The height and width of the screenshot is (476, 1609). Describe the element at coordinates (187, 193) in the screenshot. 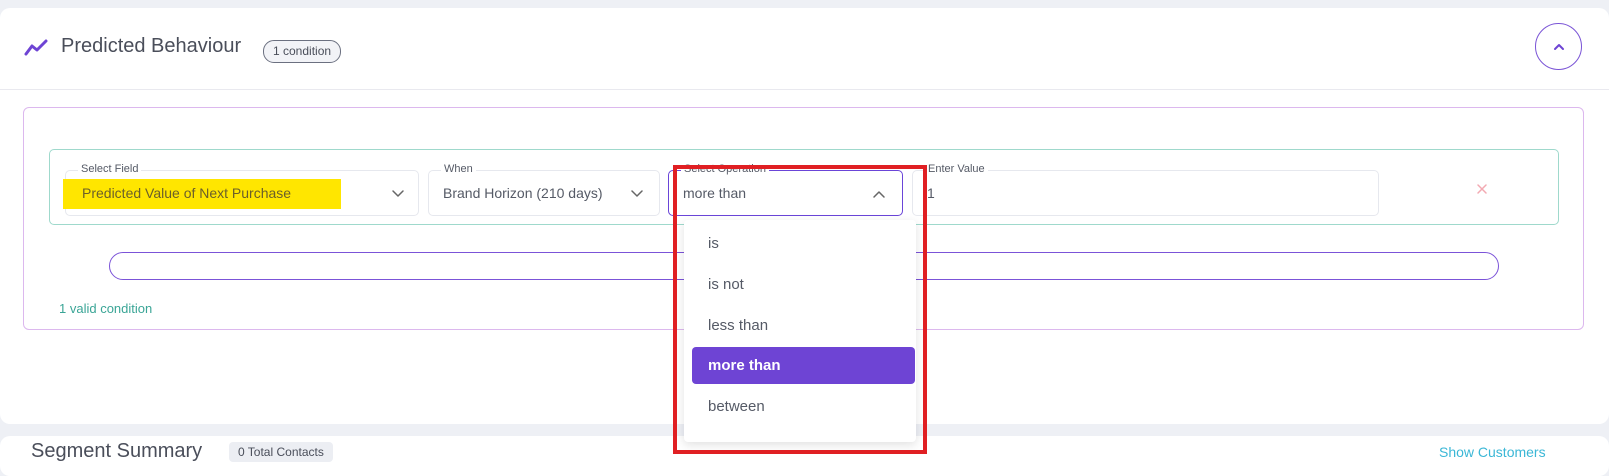

I see `select-field-value: Predicted Value of Next Purchase` at that location.